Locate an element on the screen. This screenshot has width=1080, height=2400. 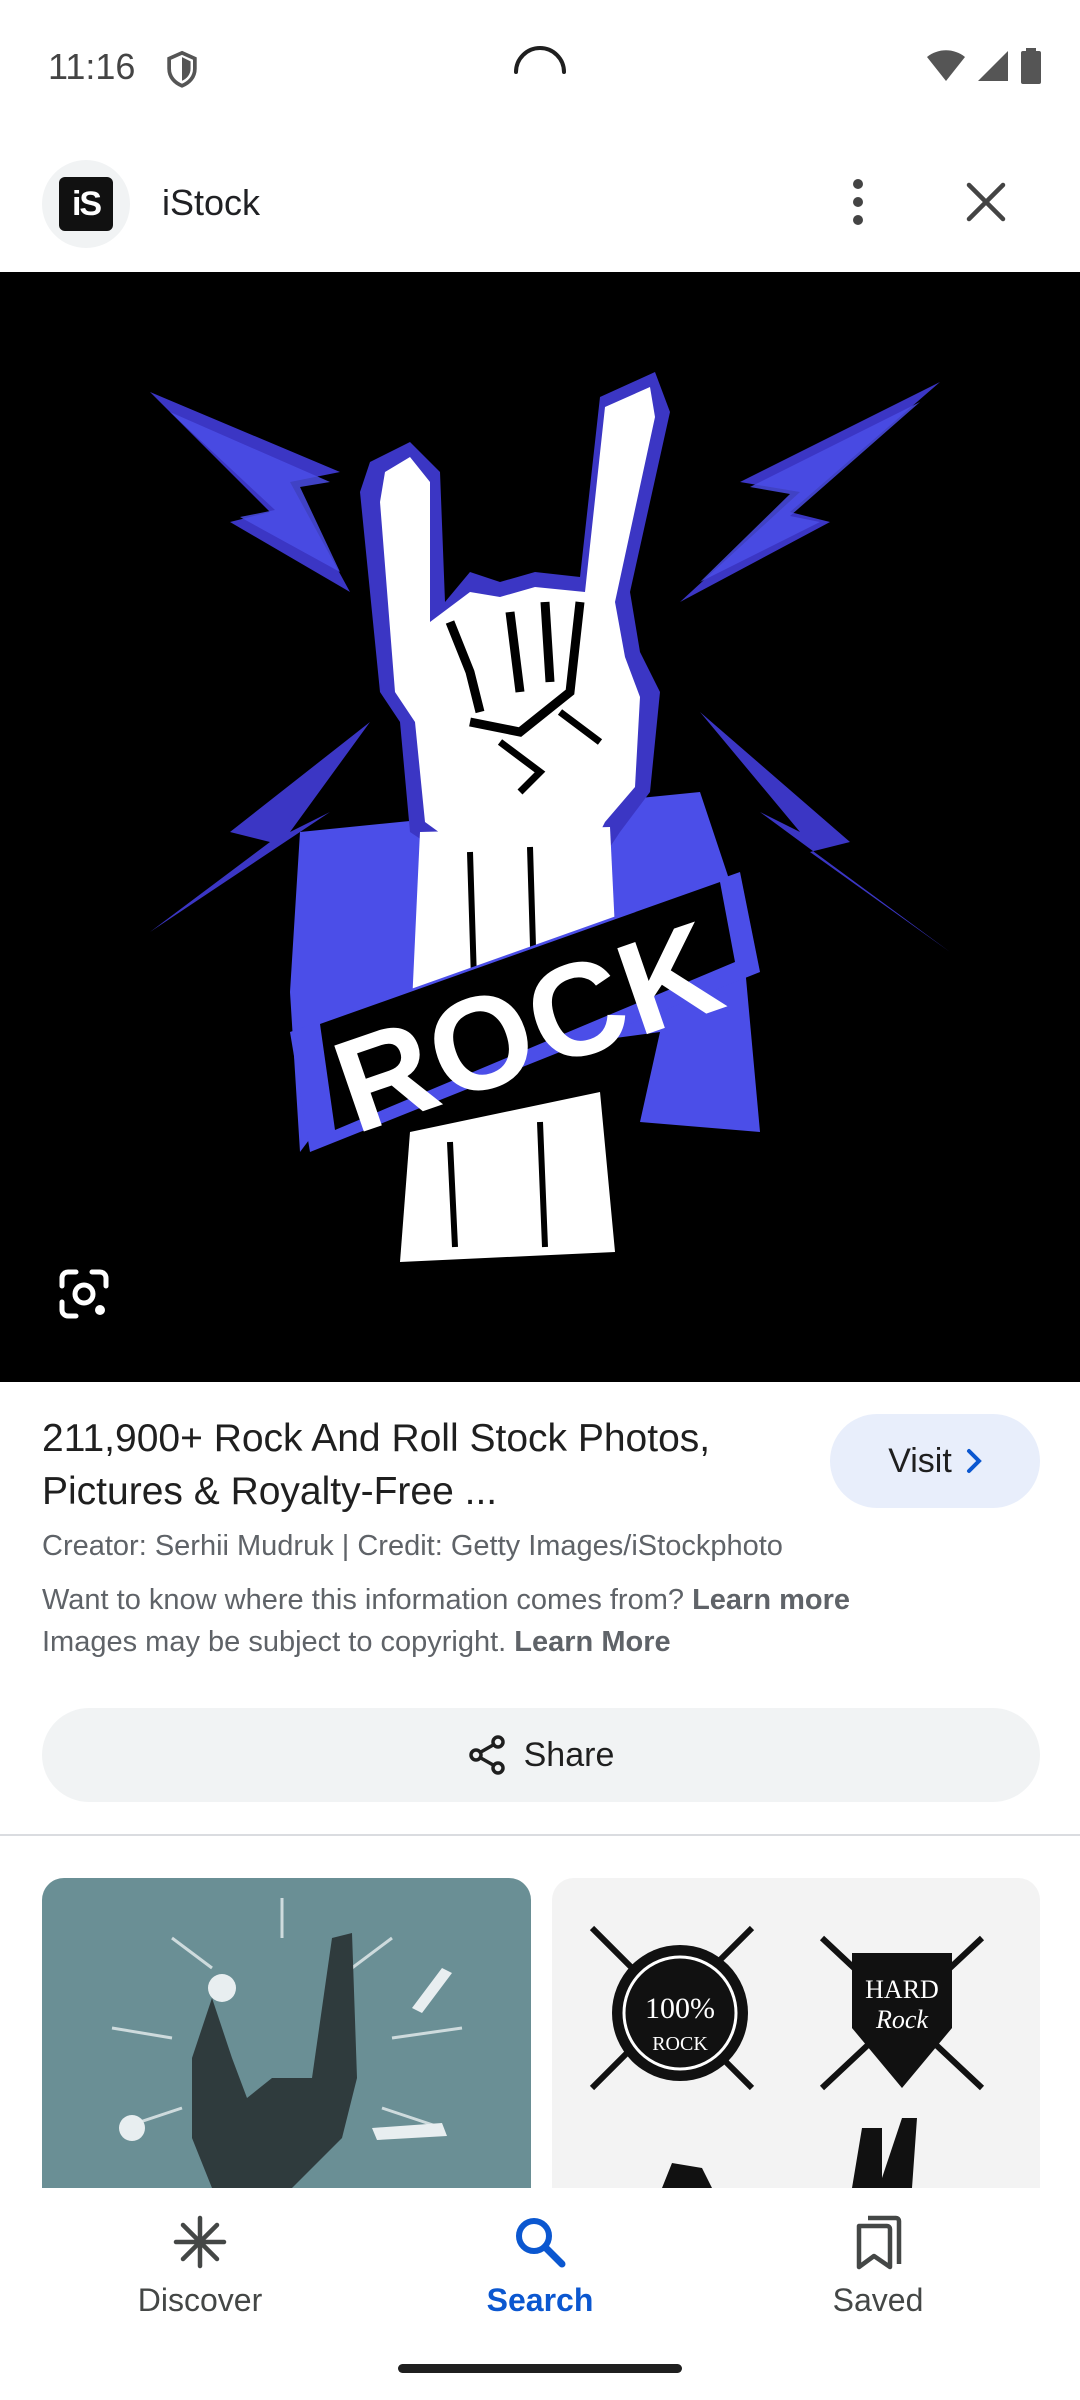
more-options-button is located at coordinates (858, 202).